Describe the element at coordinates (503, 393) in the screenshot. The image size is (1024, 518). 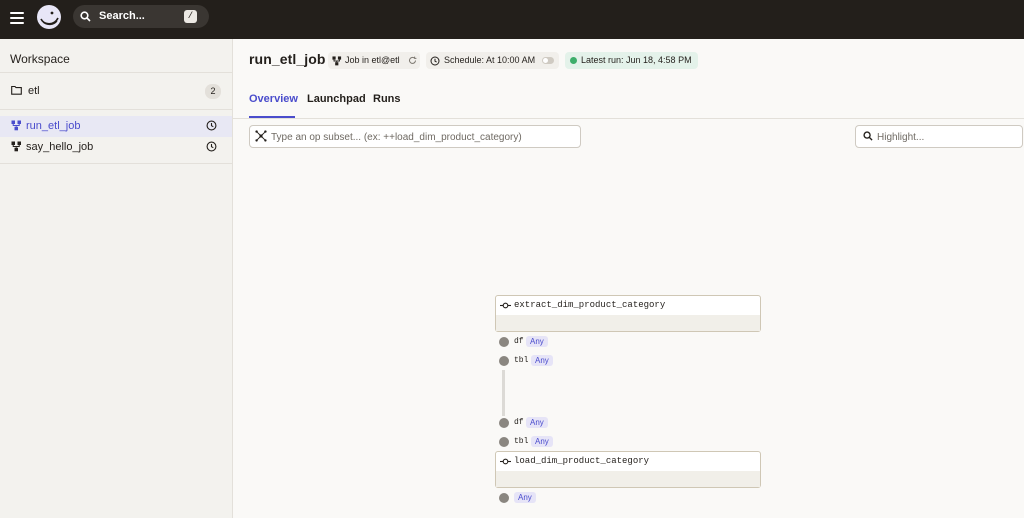
I see `graph-edge` at that location.